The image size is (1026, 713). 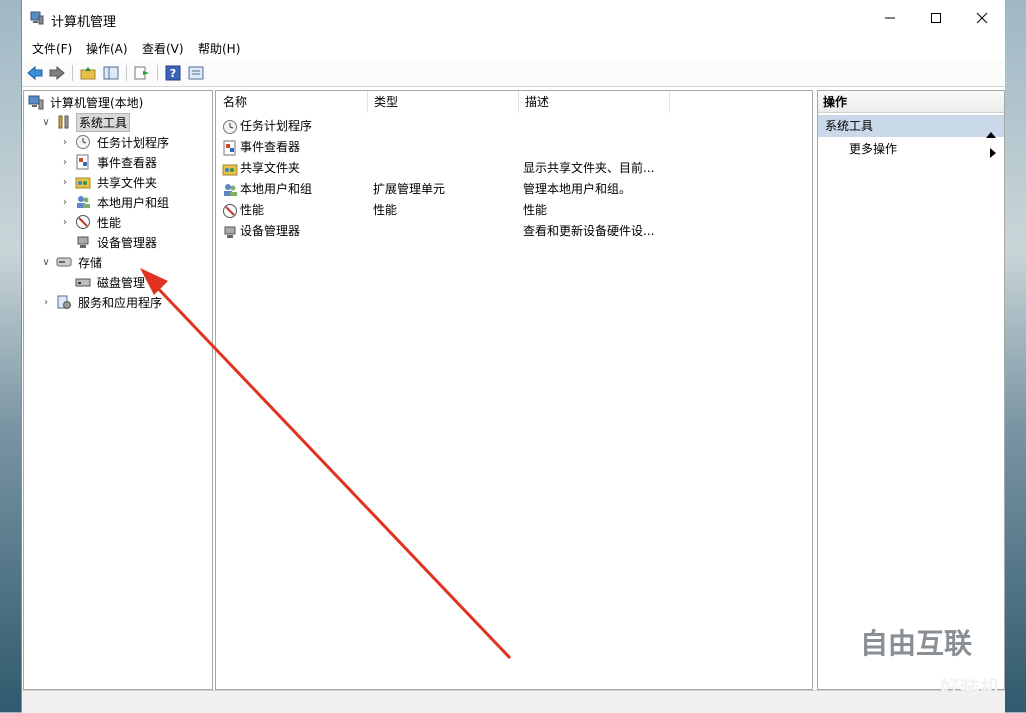 I want to click on column-header-desc: 描述, so click(x=594, y=102).